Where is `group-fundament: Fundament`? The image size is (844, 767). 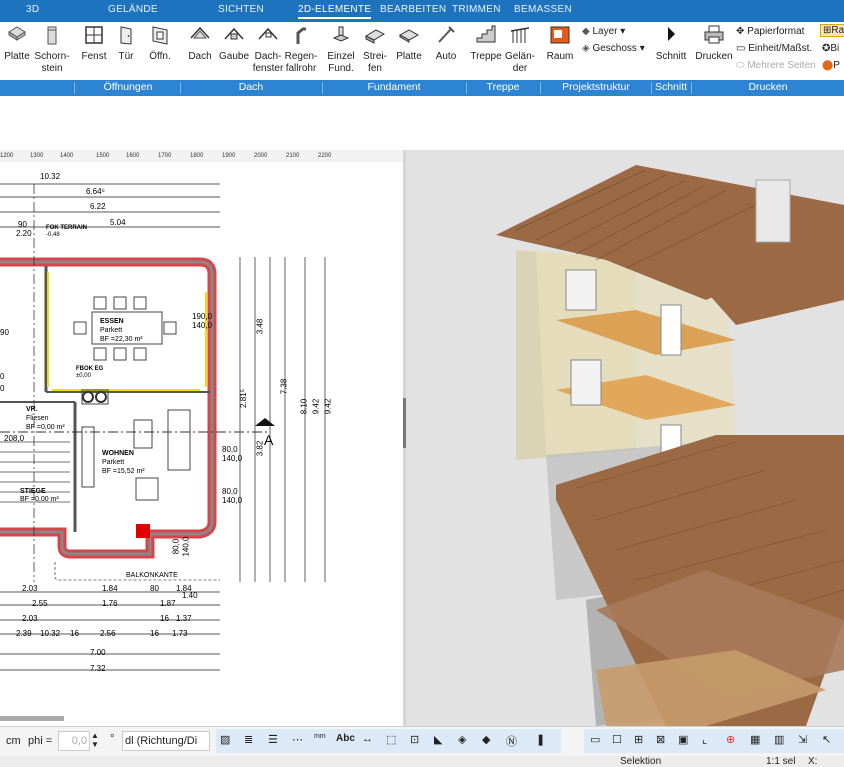 group-fundament: Fundament is located at coordinates (394, 87).